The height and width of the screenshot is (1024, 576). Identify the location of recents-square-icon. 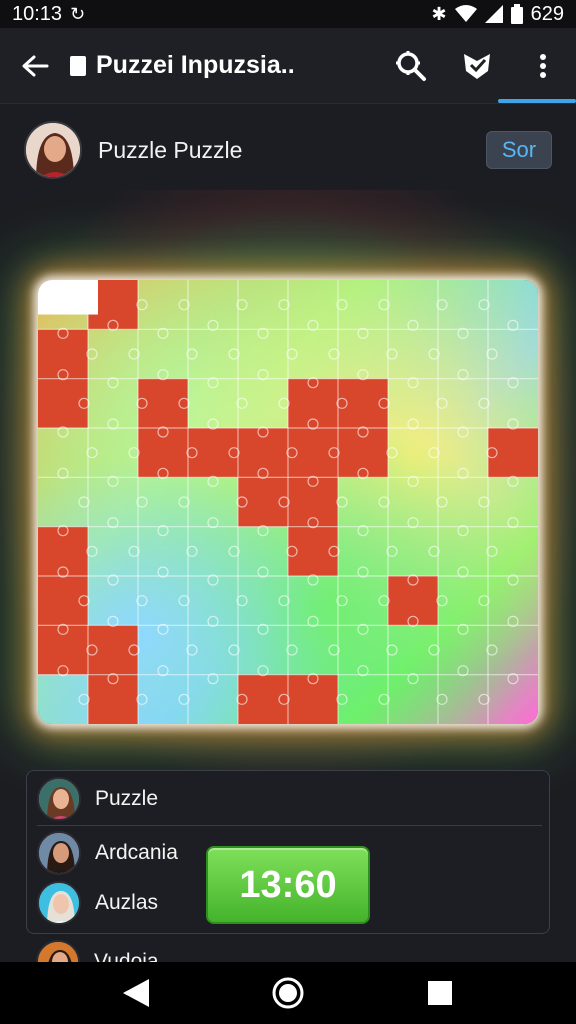
(440, 993).